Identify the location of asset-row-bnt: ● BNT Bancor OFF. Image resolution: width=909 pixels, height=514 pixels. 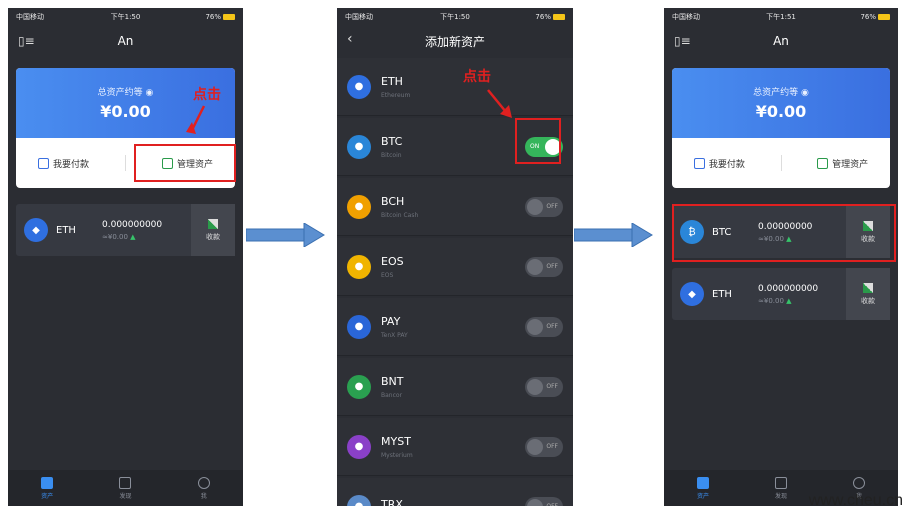
(455, 387).